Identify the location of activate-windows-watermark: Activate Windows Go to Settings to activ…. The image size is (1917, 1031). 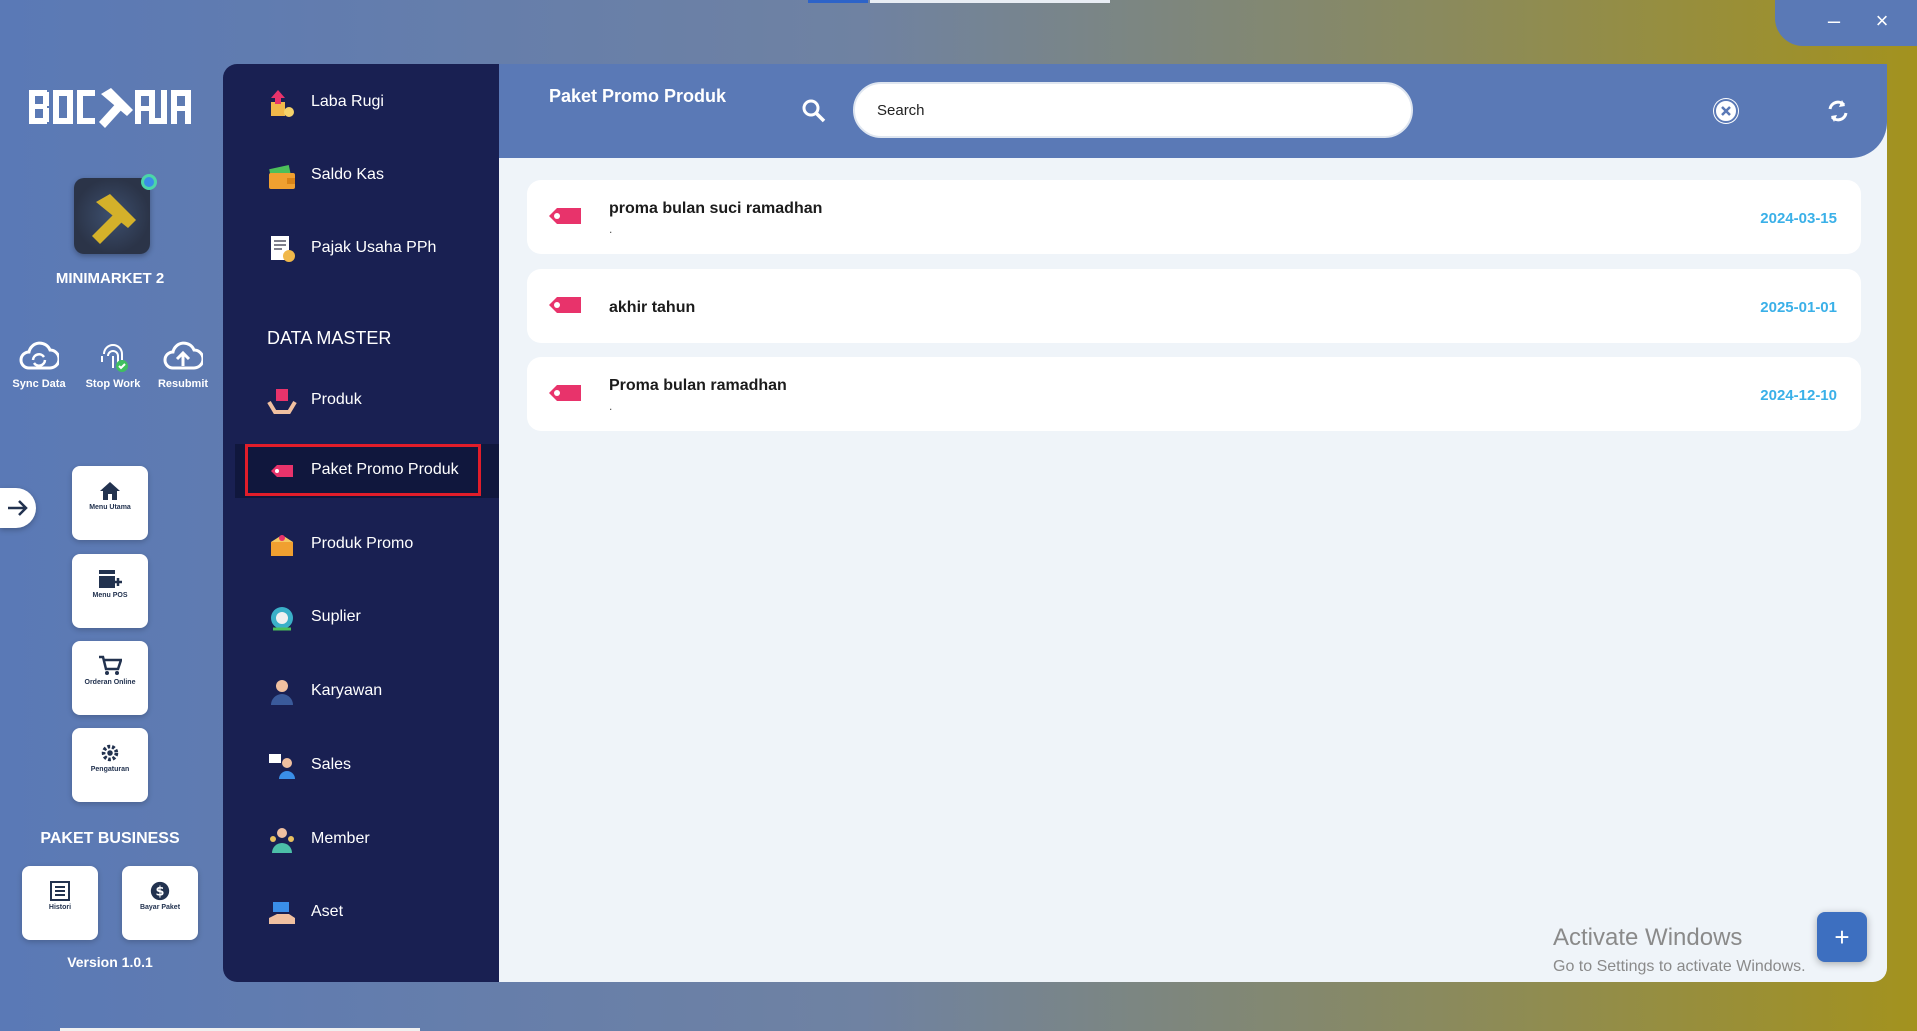
(1679, 950).